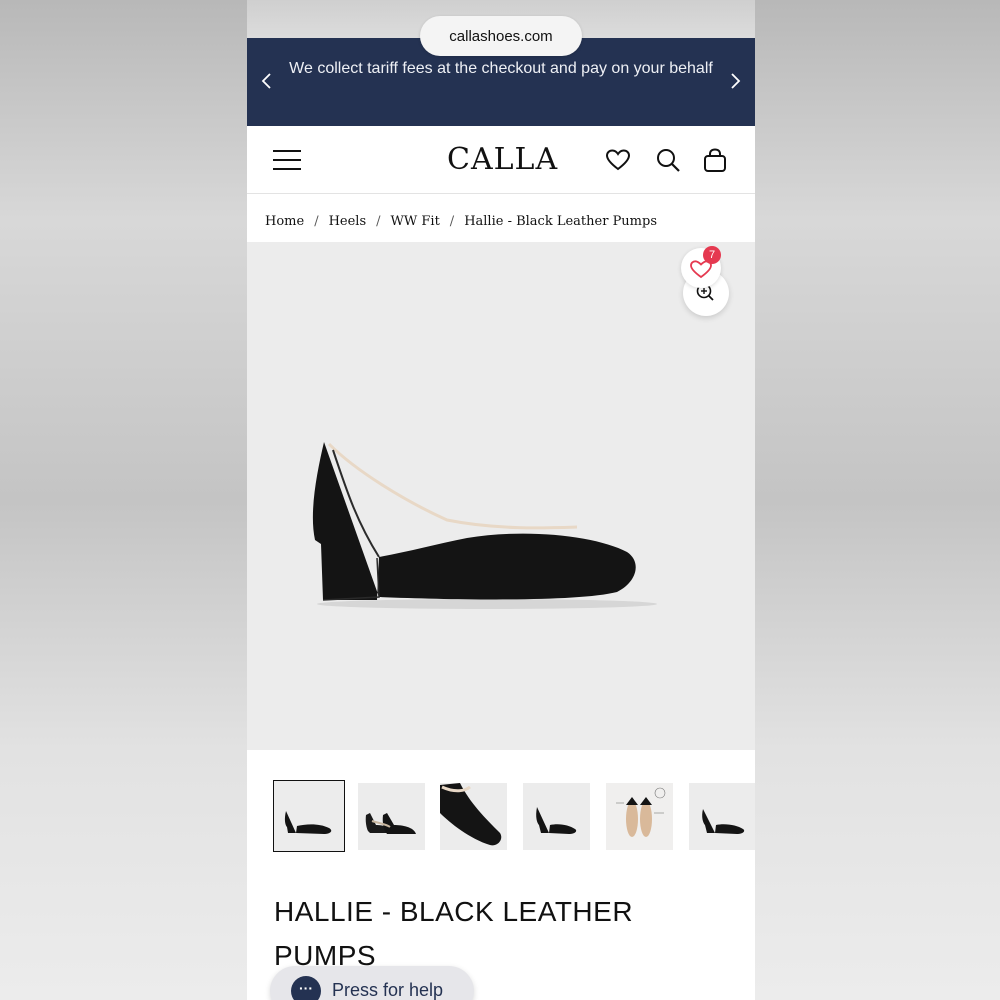  I want to click on site-header: CALLA, so click(501, 160).